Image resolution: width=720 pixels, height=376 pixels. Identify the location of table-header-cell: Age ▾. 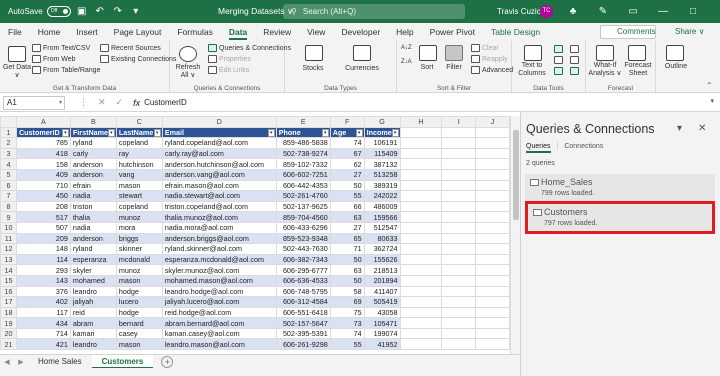
(347, 132).